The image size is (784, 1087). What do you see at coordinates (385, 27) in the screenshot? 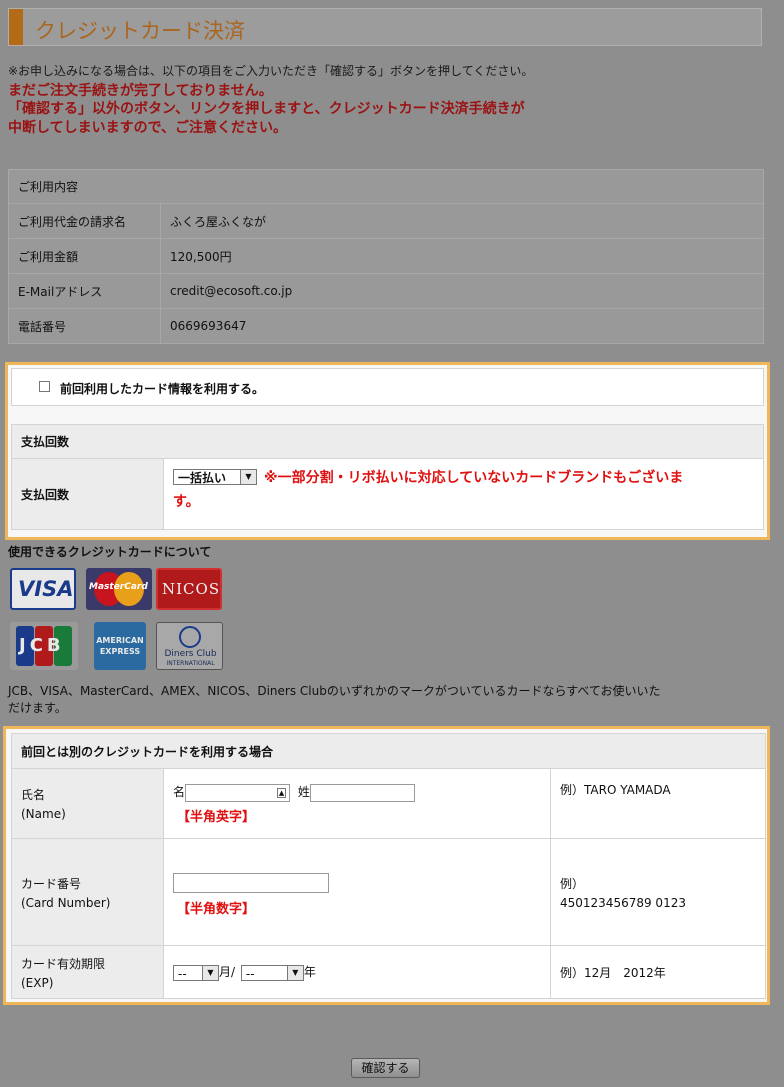
I see `page-header: クレジットカード決済` at bounding box center [385, 27].